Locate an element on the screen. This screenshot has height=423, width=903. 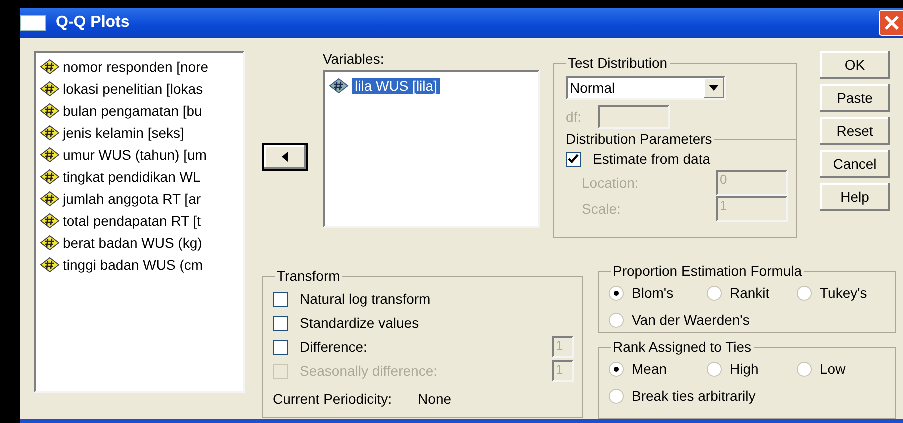
periodicity-label: Current Periodicity: is located at coordinates (332, 399).